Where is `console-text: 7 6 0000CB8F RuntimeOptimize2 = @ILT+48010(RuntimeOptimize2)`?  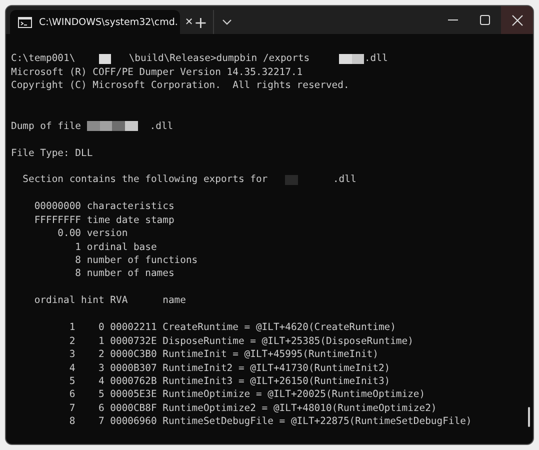 console-text: 7 6 0000CB8F RuntimeOptimize2 = @ILT+48010(RuntimeOptimize2) is located at coordinates (252, 409).